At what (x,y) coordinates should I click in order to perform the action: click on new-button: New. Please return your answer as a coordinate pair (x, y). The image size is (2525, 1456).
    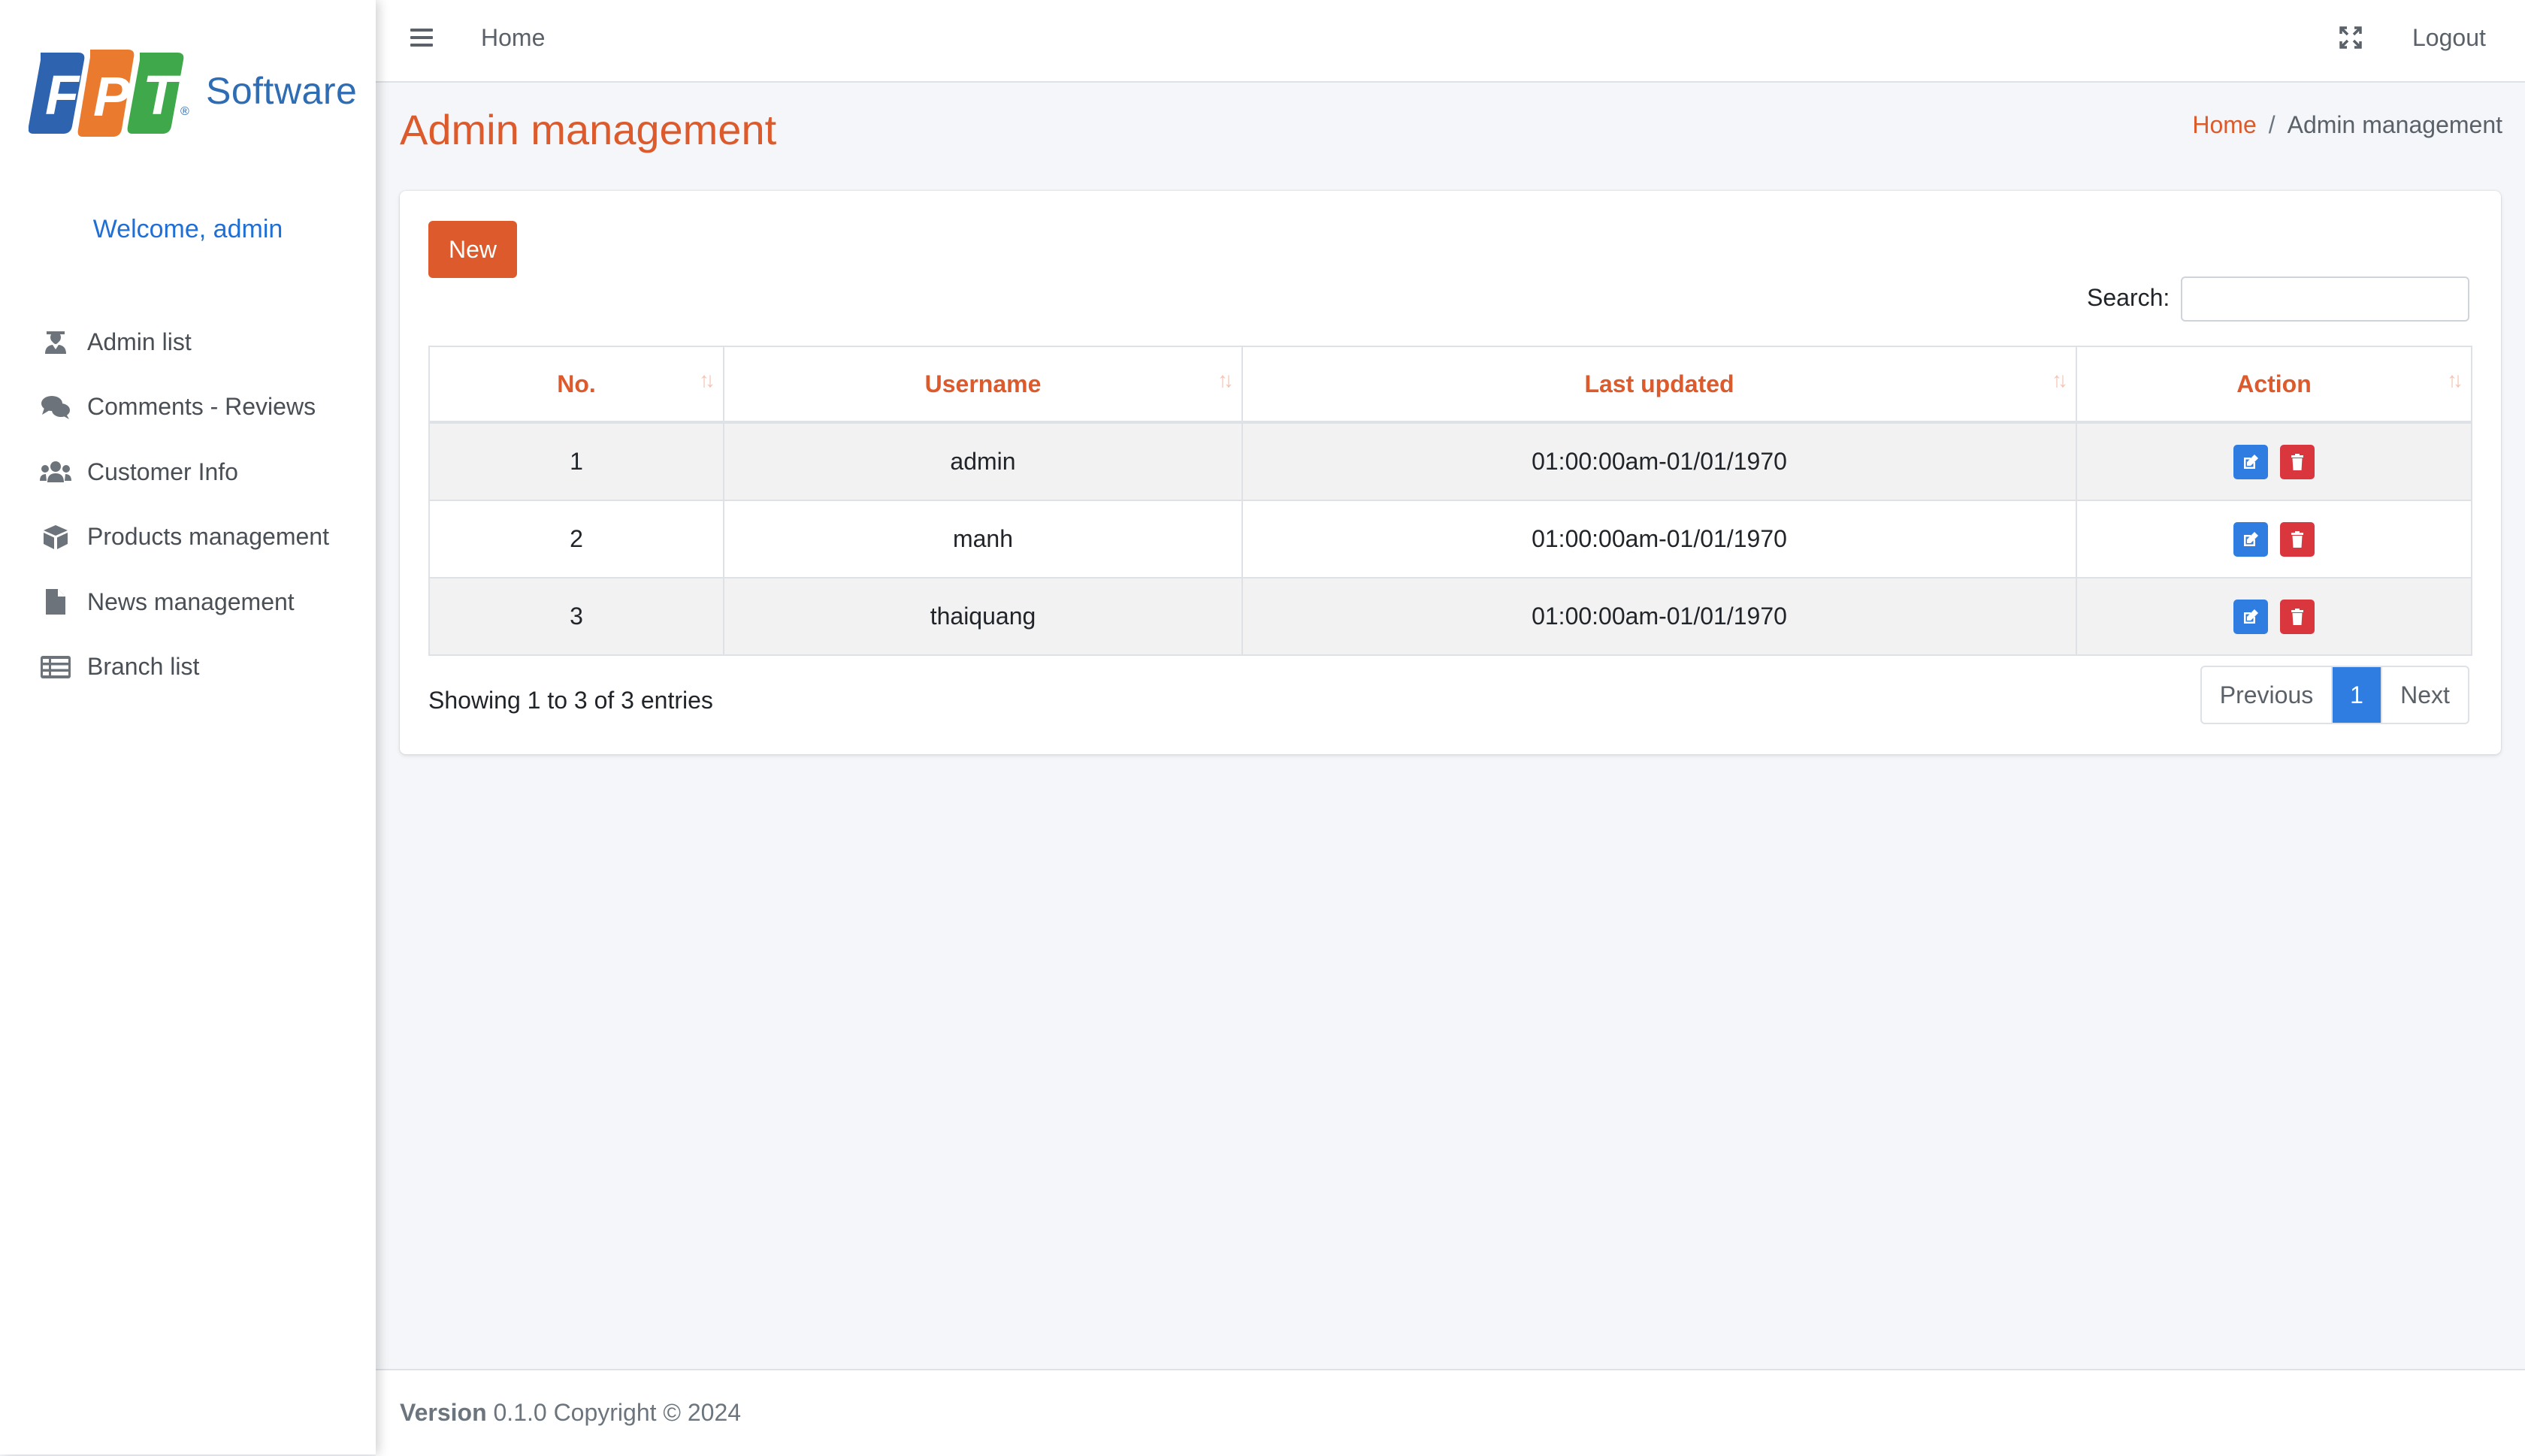
    Looking at the image, I should click on (472, 249).